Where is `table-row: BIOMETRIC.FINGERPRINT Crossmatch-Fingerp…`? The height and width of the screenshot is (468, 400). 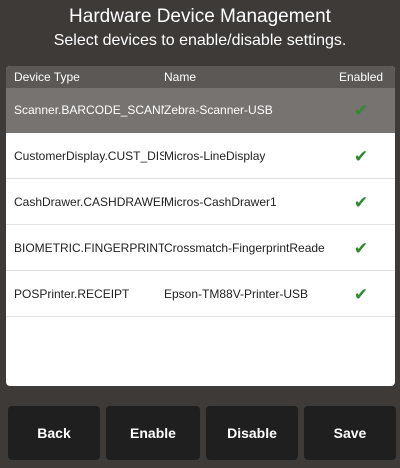
table-row: BIOMETRIC.FINGERPRINT Crossmatch-Fingerp… is located at coordinates (200, 248).